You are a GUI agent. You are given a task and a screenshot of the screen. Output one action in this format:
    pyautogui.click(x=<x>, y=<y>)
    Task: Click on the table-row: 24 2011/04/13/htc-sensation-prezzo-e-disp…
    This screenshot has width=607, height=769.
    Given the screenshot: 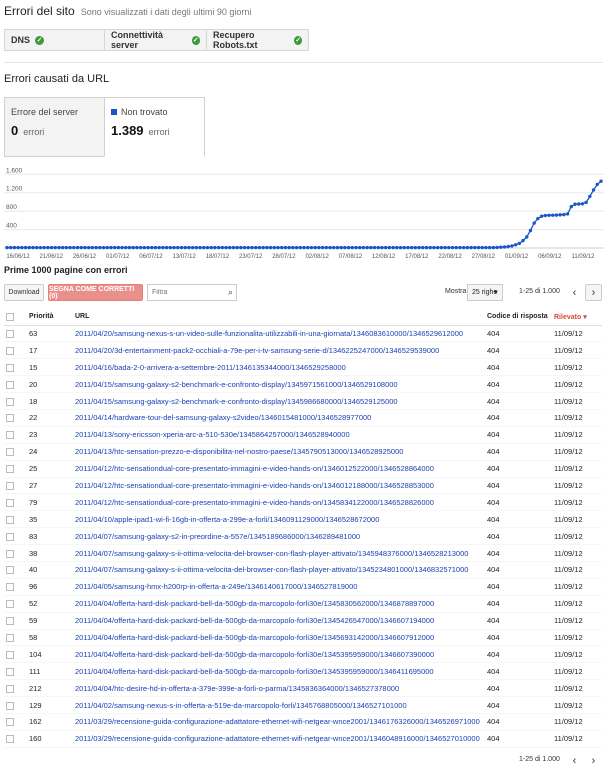 What is the action you would take?
    pyautogui.click(x=303, y=452)
    